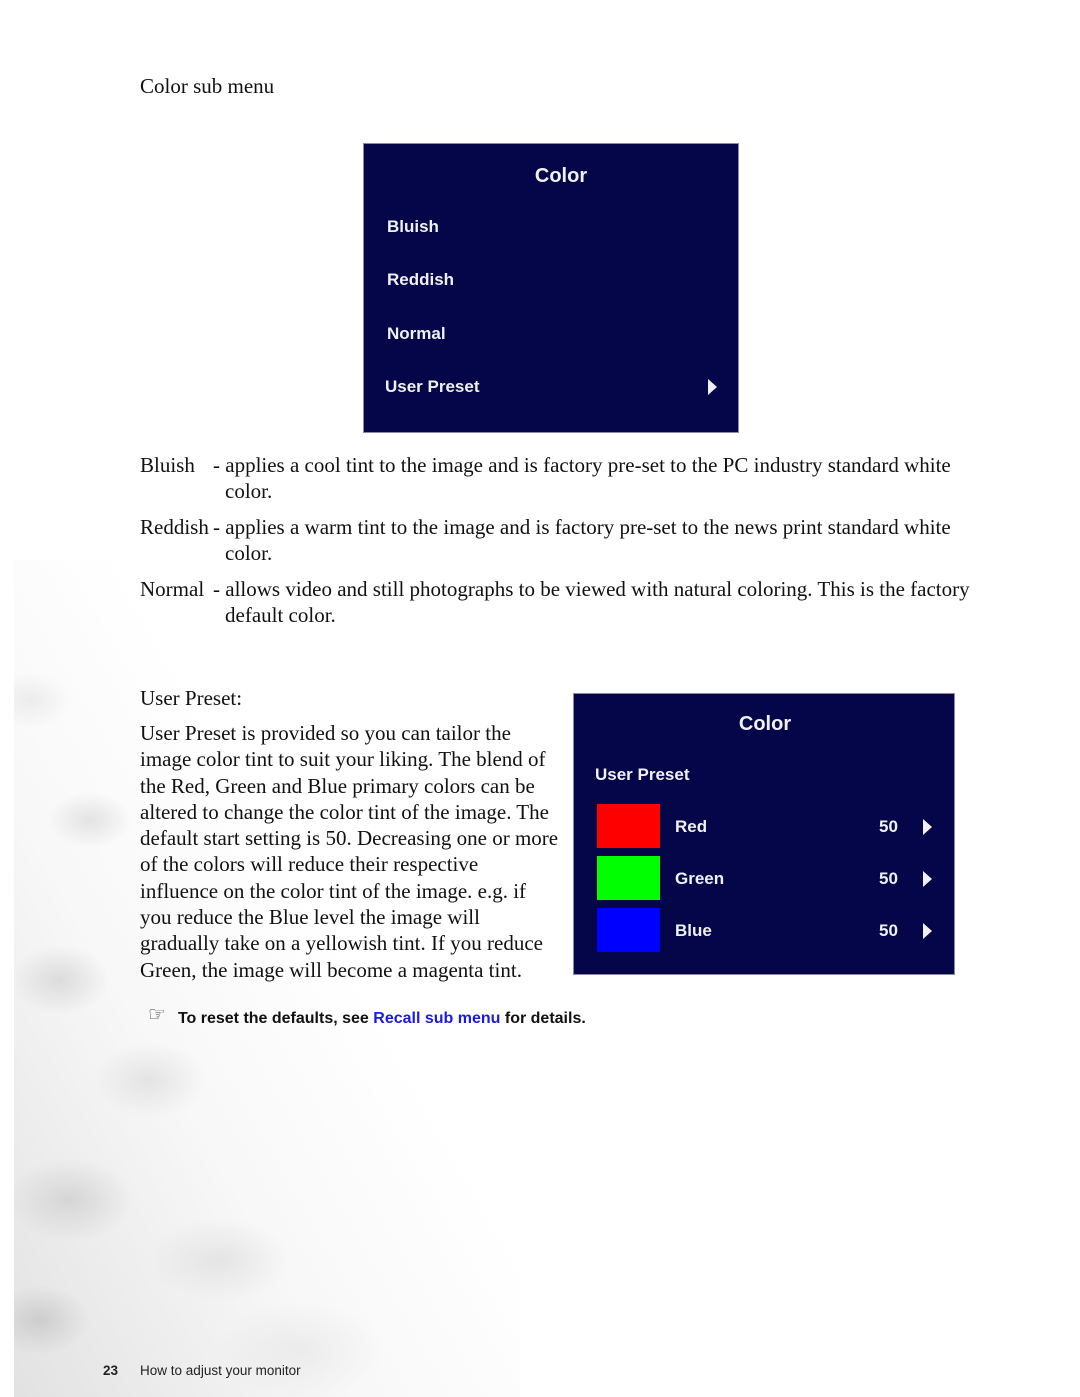 Image resolution: width=1080 pixels, height=1397 pixels. Describe the element at coordinates (111, 1370) in the screenshot. I see `page-number: 23` at that location.